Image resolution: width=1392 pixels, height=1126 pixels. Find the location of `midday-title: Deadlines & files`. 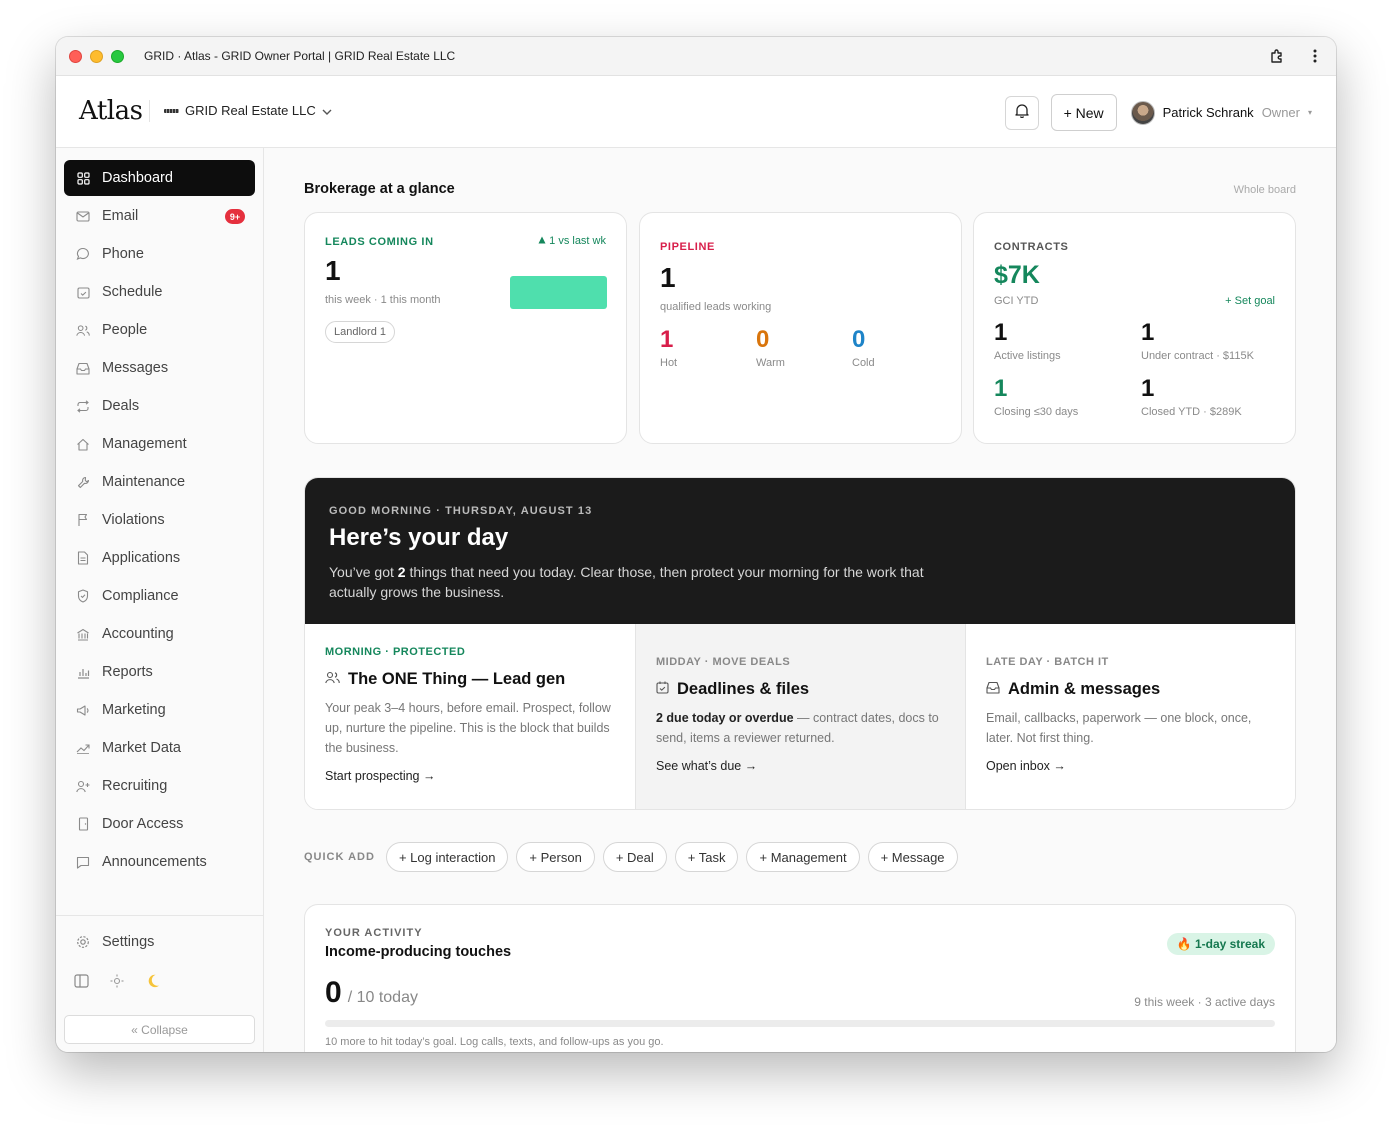

midday-title: Deadlines & files is located at coordinates (732, 689).